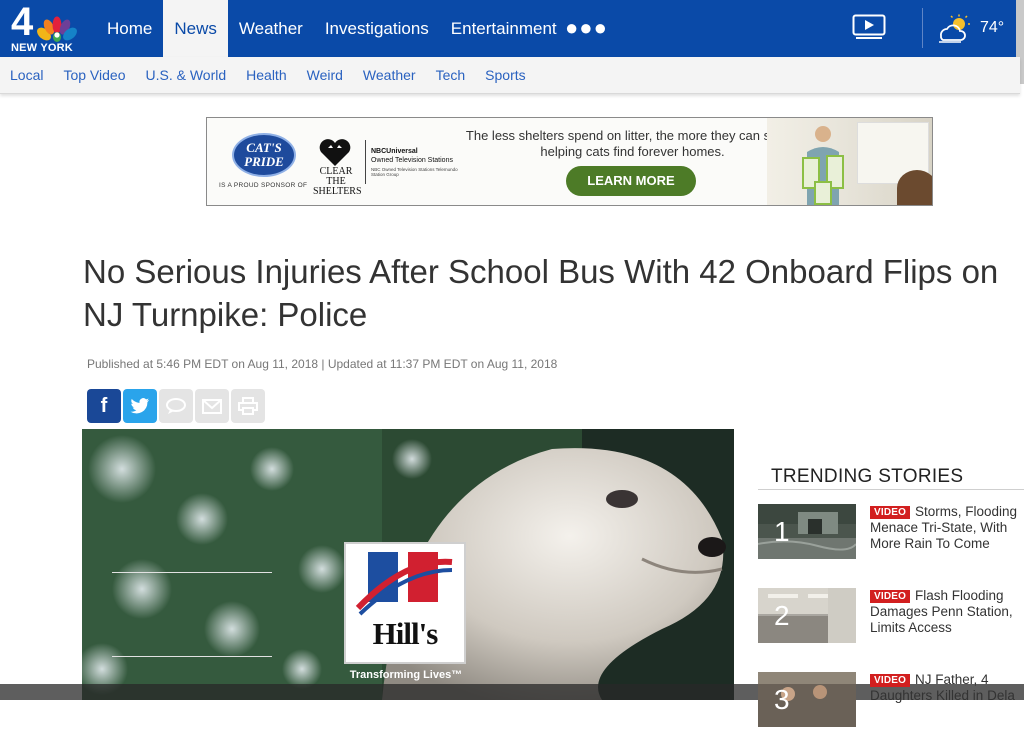  I want to click on twitter-share-button, so click(140, 406).